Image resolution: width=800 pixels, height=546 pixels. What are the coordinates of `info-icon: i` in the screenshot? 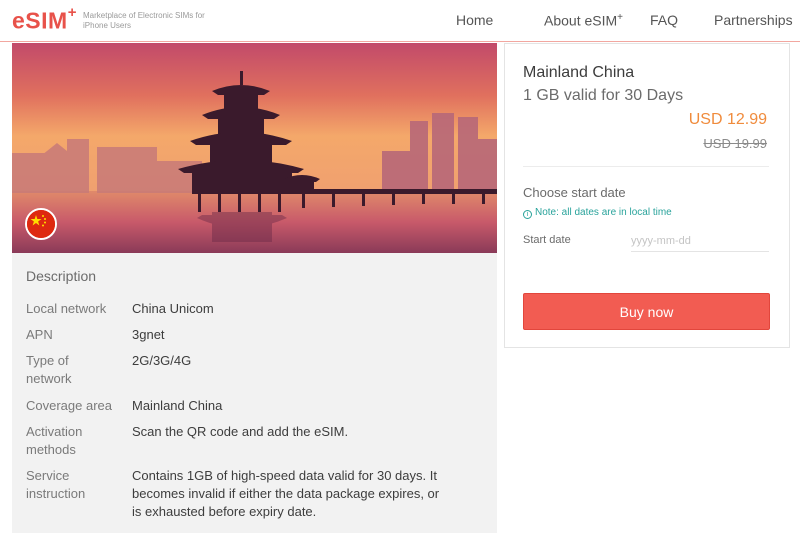 It's located at (527, 214).